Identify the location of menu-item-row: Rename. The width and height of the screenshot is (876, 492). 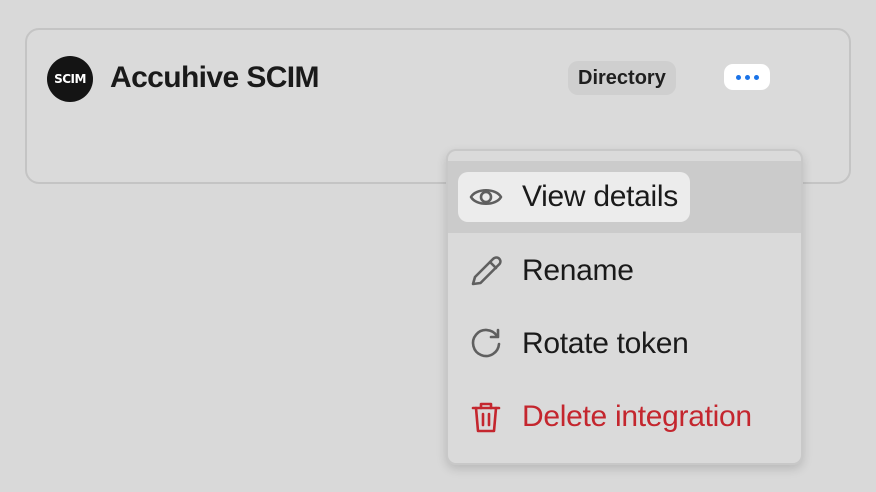
(552, 271).